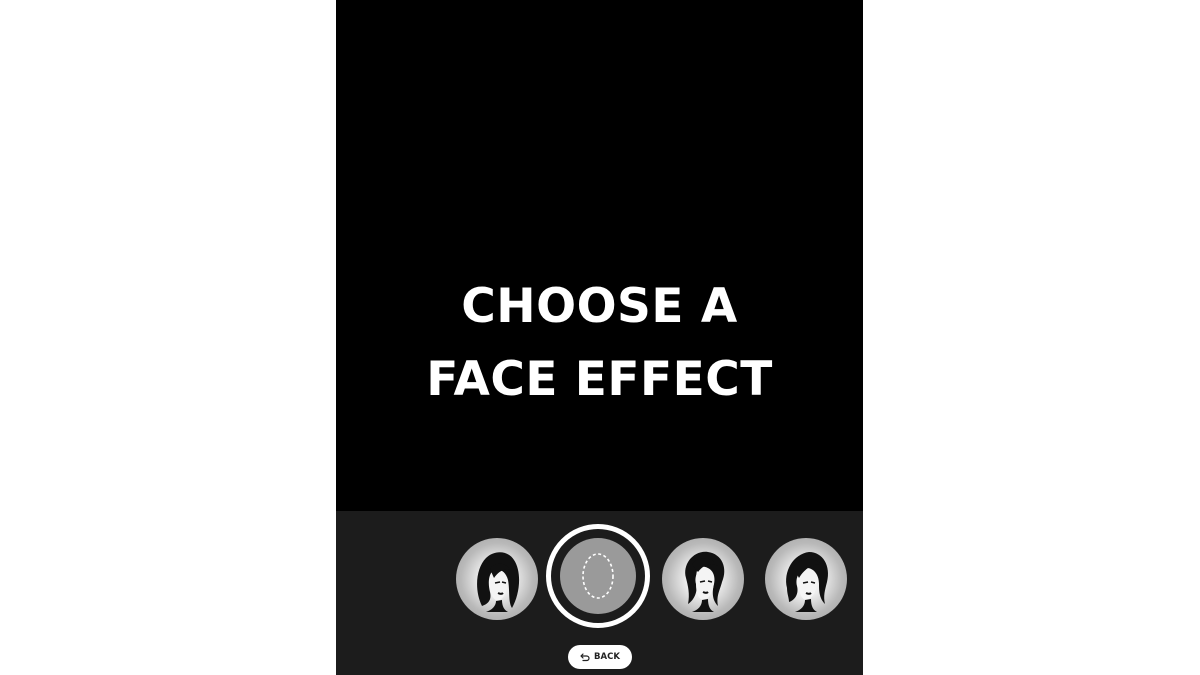 This screenshot has height=675, width=1200. I want to click on effect-option-2-selected, so click(598, 576).